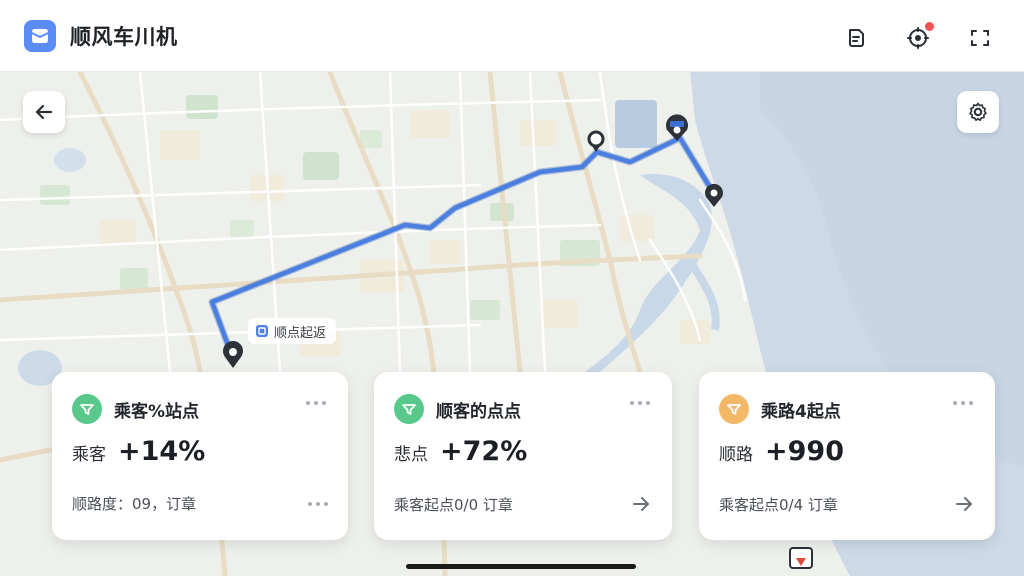  What do you see at coordinates (801, 411) in the screenshot?
I see `card-title: 乘路4起点` at bounding box center [801, 411].